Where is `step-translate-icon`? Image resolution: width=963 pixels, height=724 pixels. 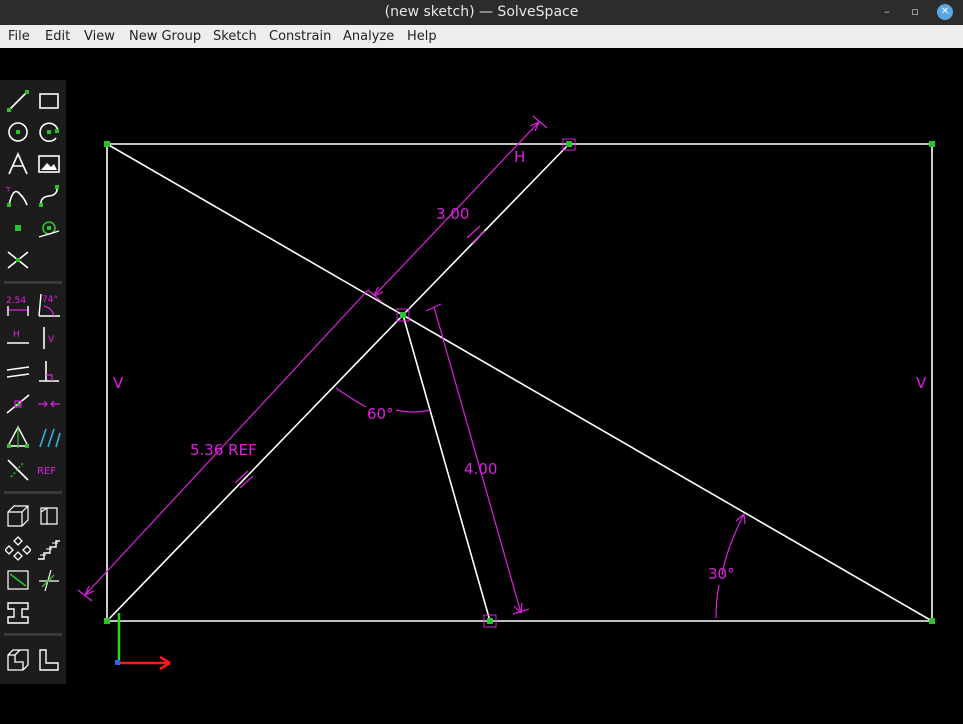 step-translate-icon is located at coordinates (18, 580).